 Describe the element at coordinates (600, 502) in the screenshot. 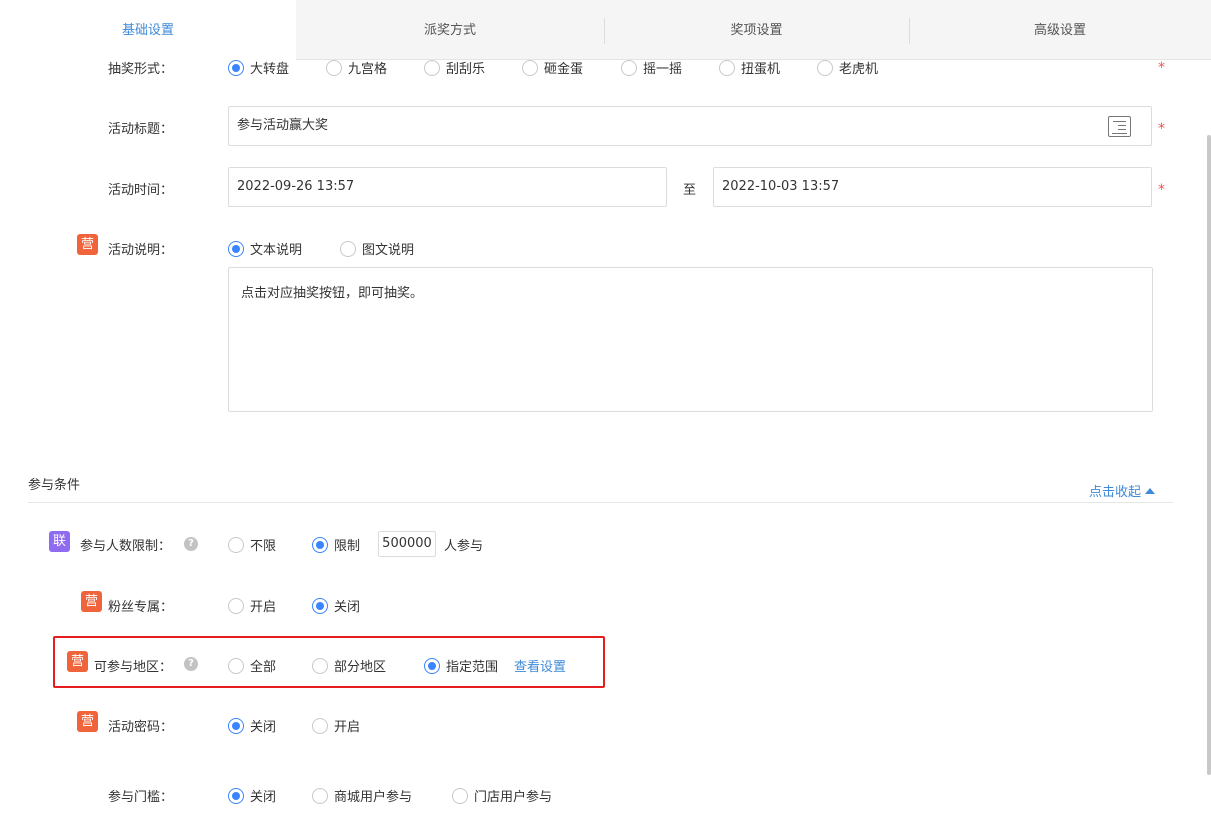

I see `section-divider` at that location.